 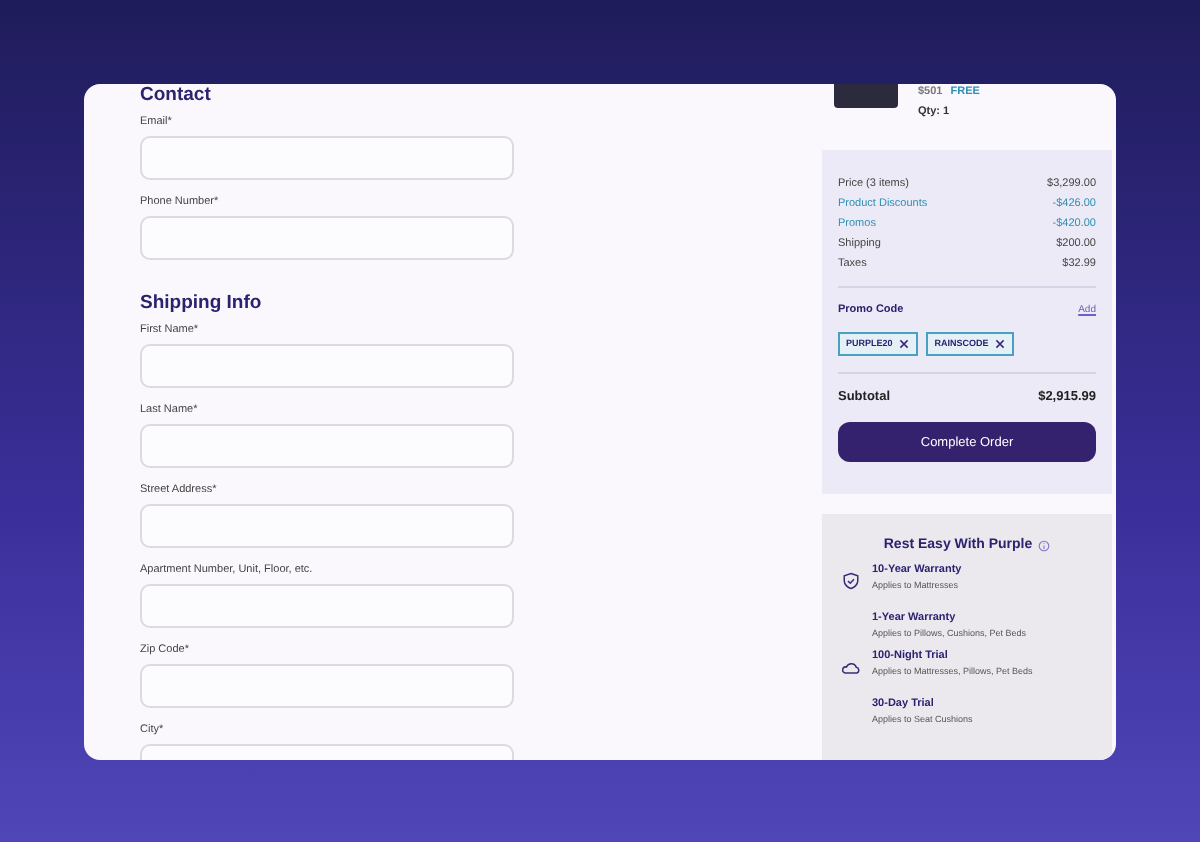 What do you see at coordinates (1044, 545) in the screenshot?
I see `info-icon` at bounding box center [1044, 545].